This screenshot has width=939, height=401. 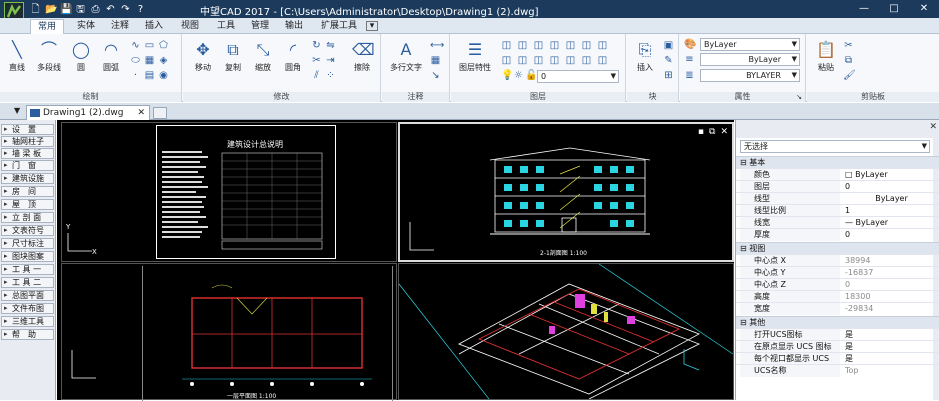 I want to click on prop-row: UCS名称 Top, so click(x=837, y=370).